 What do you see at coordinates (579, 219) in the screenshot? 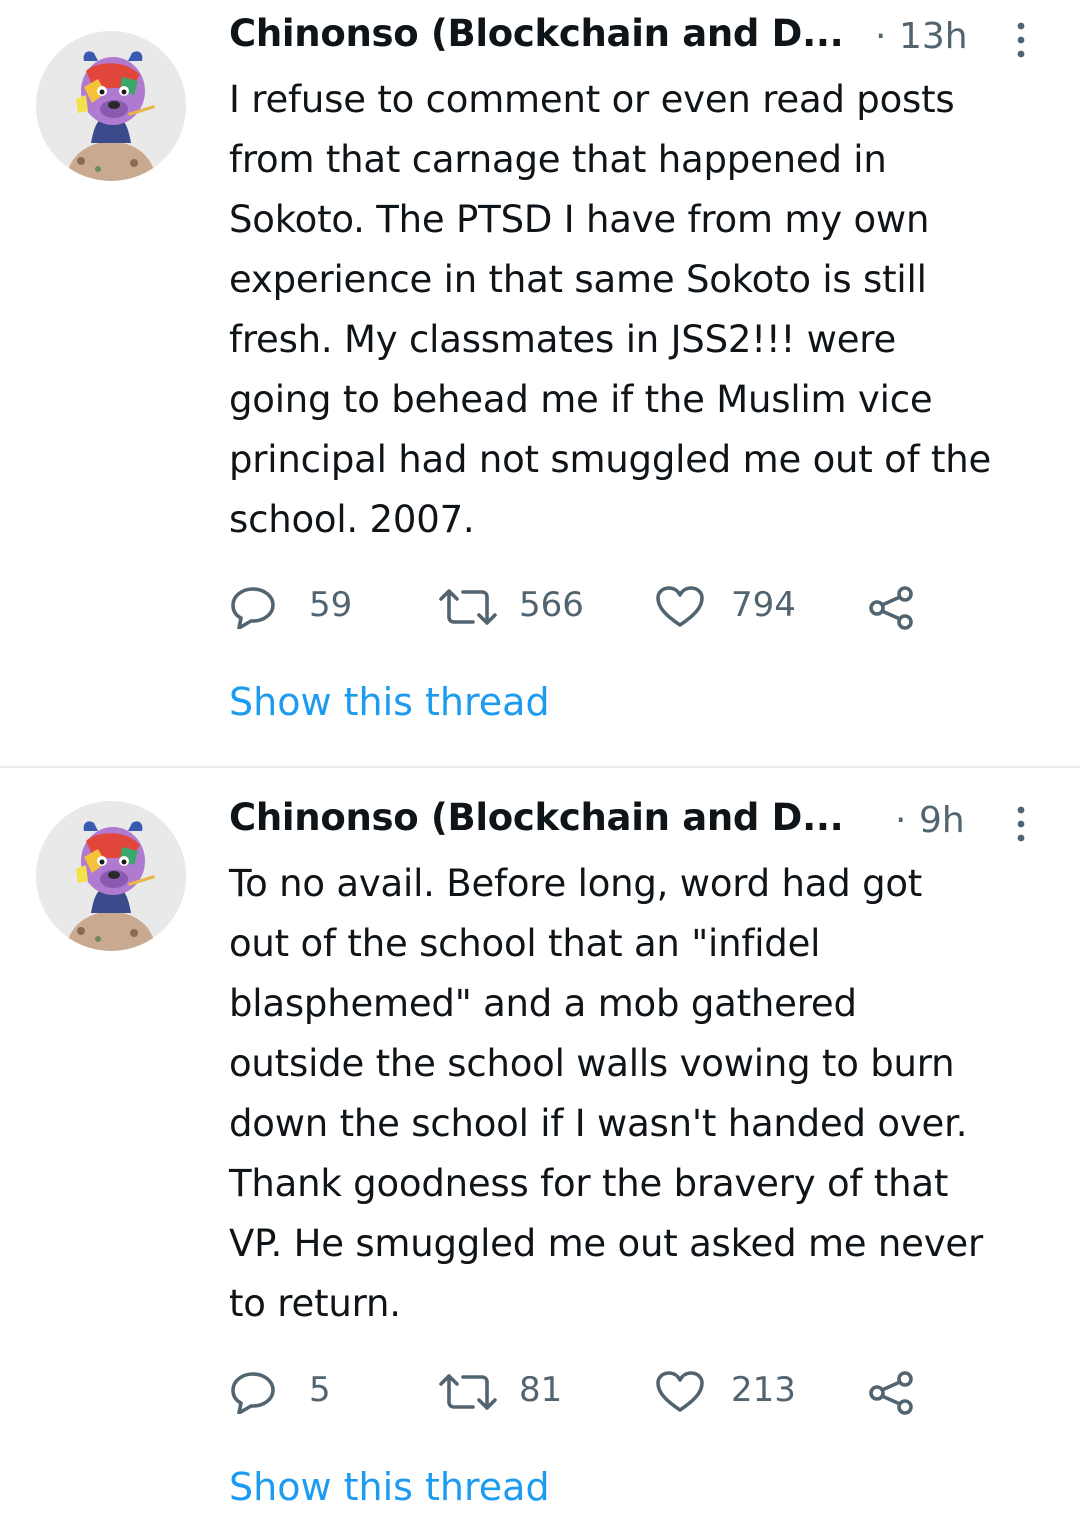
I see `tweet-text-line: Sokoto. The PTSD I have from my own` at bounding box center [579, 219].